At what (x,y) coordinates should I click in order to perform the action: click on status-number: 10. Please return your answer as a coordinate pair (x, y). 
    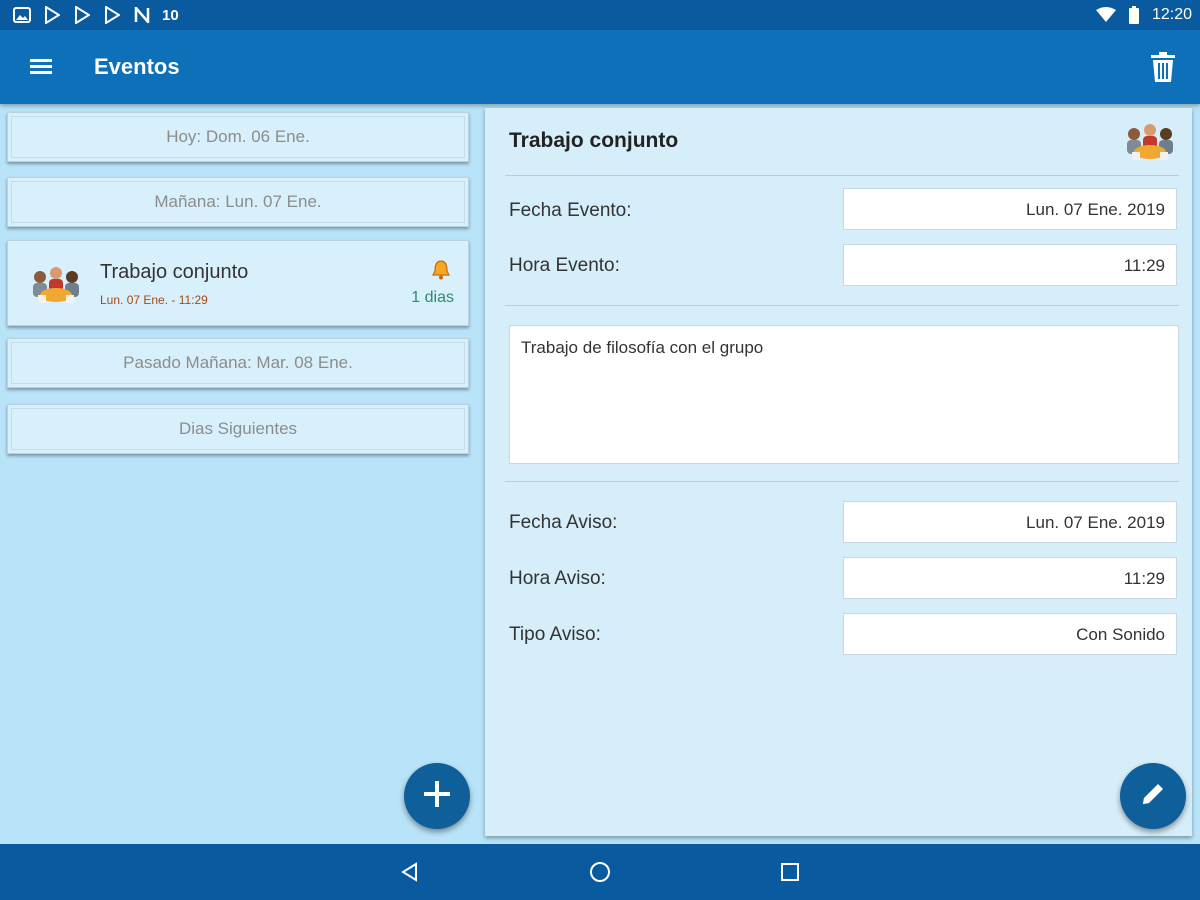
    Looking at the image, I should click on (170, 15).